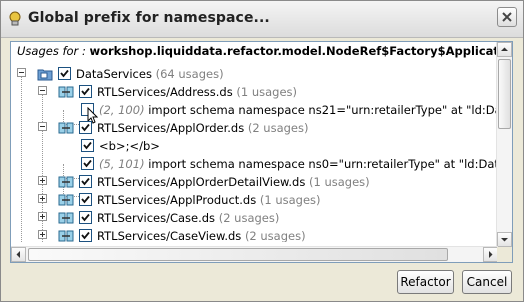  I want to click on file-label: RTLServices/ApplOrderDetailView.ds, so click(201, 182).